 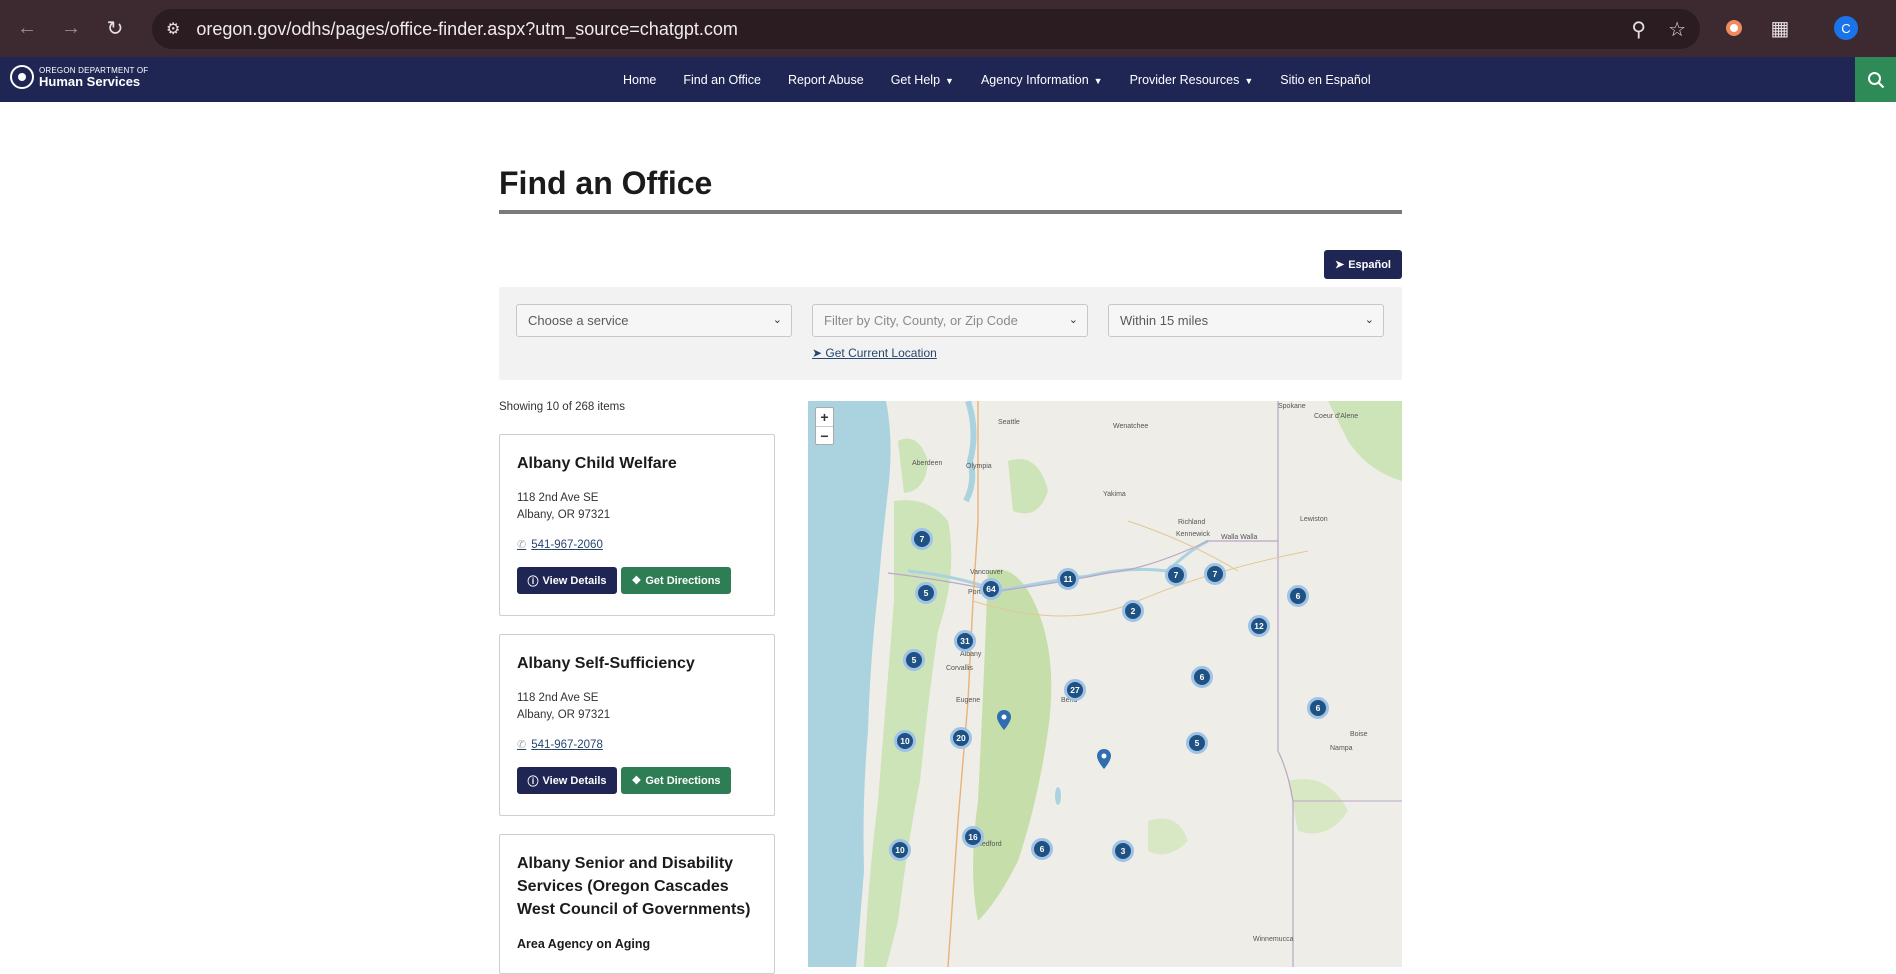 I want to click on reload-icon: ↻, so click(x=115, y=29).